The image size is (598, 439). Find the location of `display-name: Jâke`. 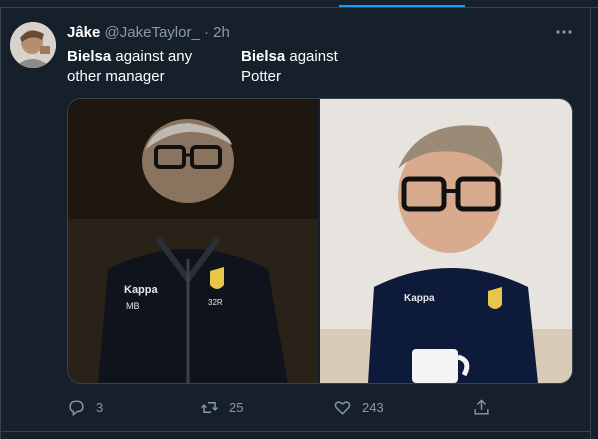

display-name: Jâke is located at coordinates (83, 32).